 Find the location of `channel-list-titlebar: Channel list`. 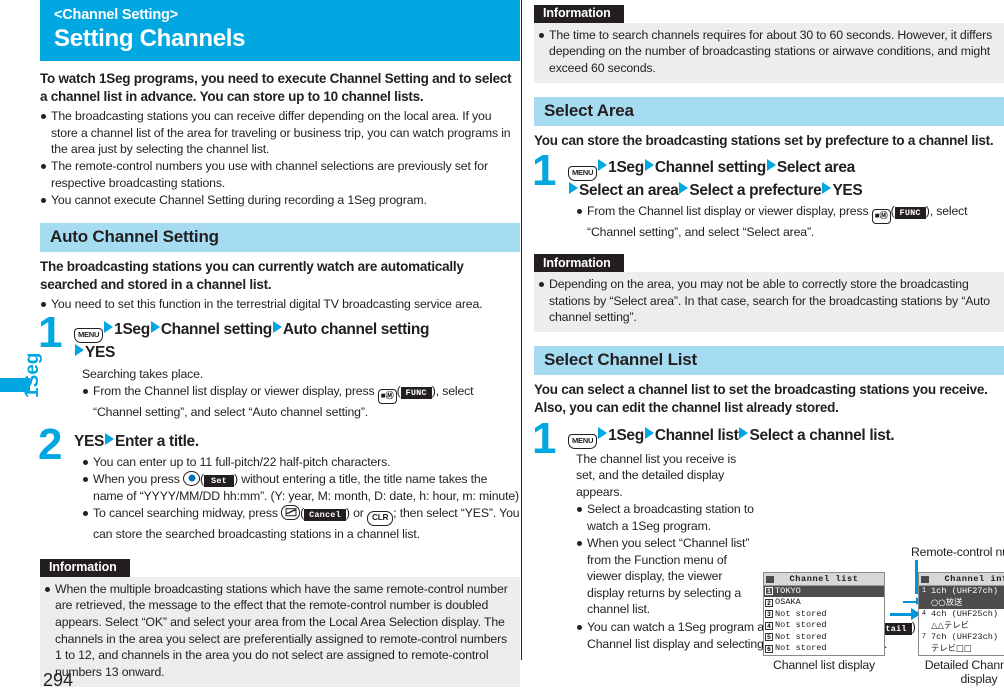

channel-list-titlebar: Channel list is located at coordinates (824, 579).